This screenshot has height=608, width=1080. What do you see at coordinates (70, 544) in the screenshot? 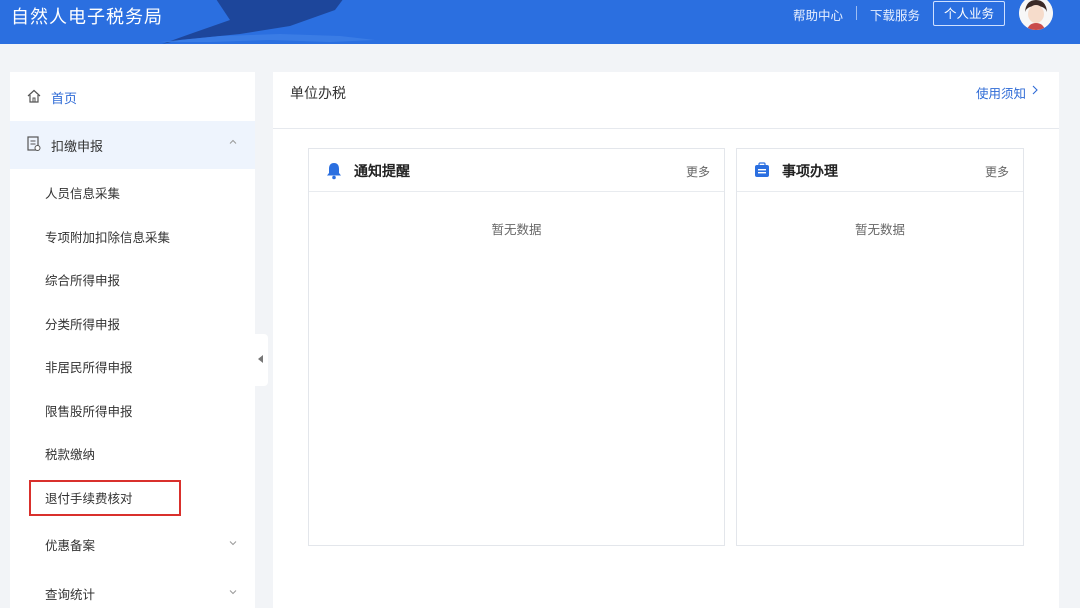
I see `sidebar-item-preferential-filing: 优惠备案` at bounding box center [70, 544].